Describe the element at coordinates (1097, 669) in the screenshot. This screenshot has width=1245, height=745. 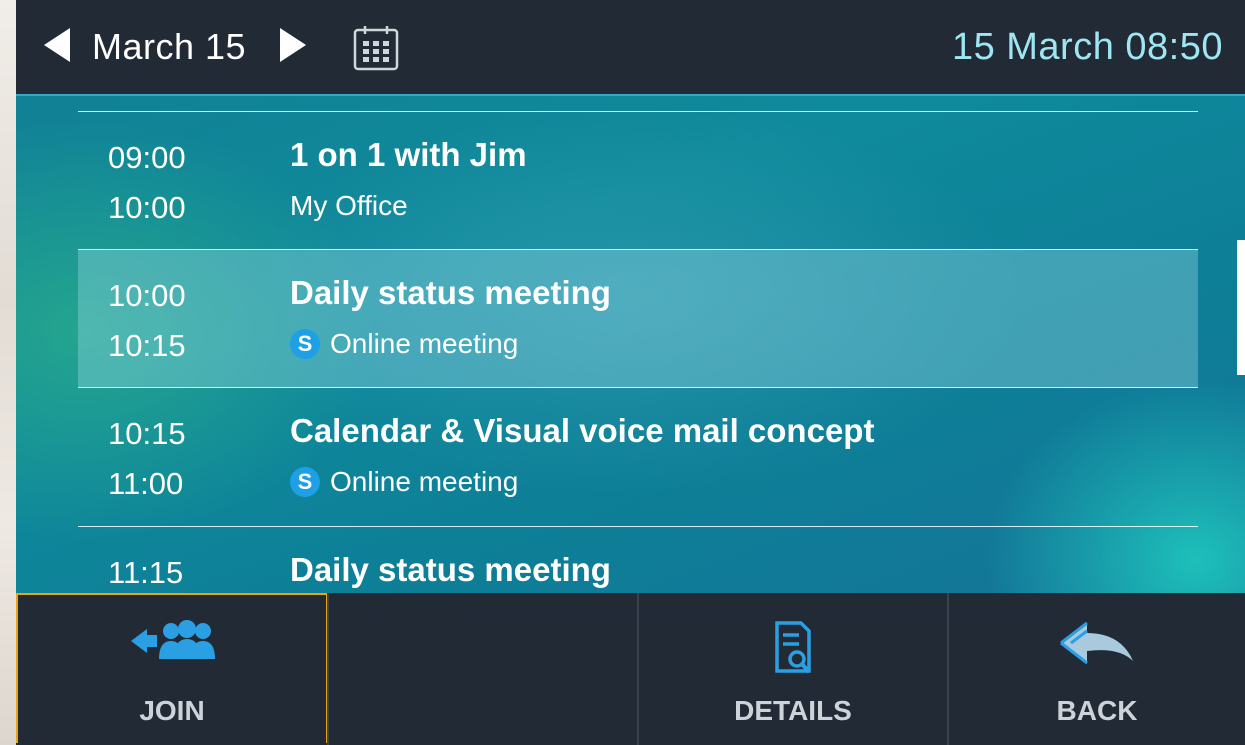
I see `back-button: BACK` at that location.